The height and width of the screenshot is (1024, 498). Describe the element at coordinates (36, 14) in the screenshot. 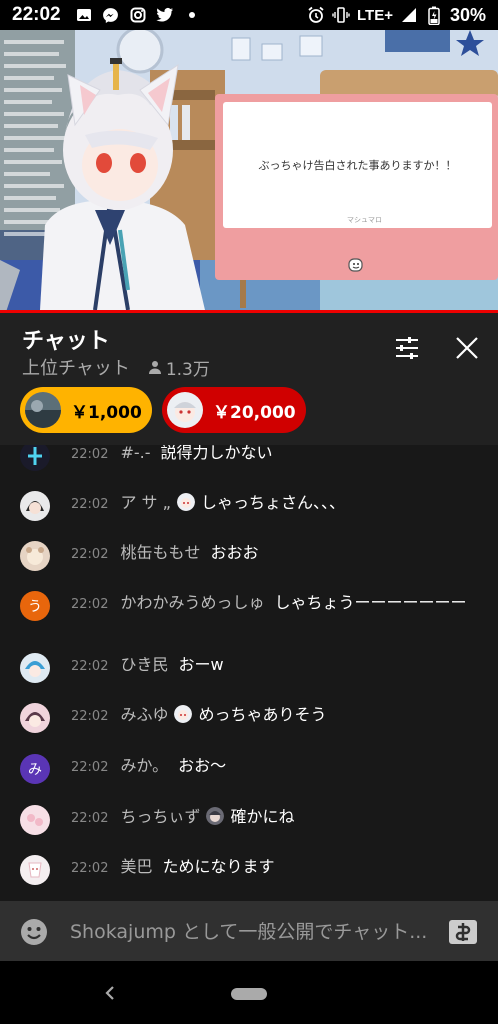

I see `status-time: 22:02` at that location.